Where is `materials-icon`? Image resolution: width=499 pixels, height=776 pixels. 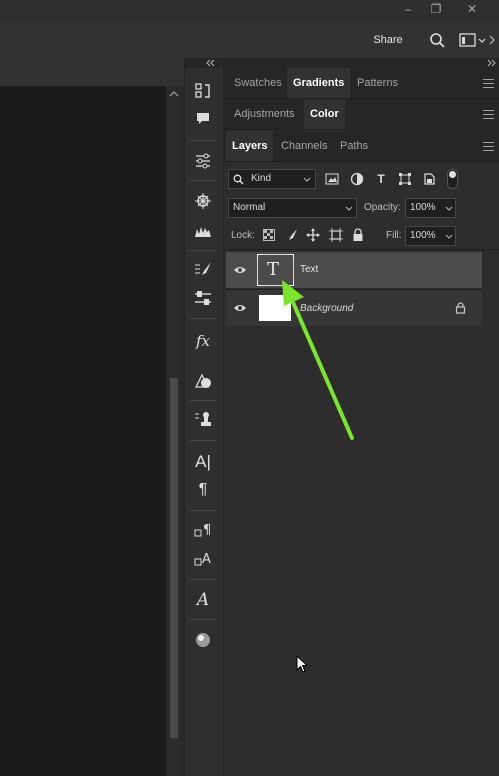
materials-icon is located at coordinates (203, 640).